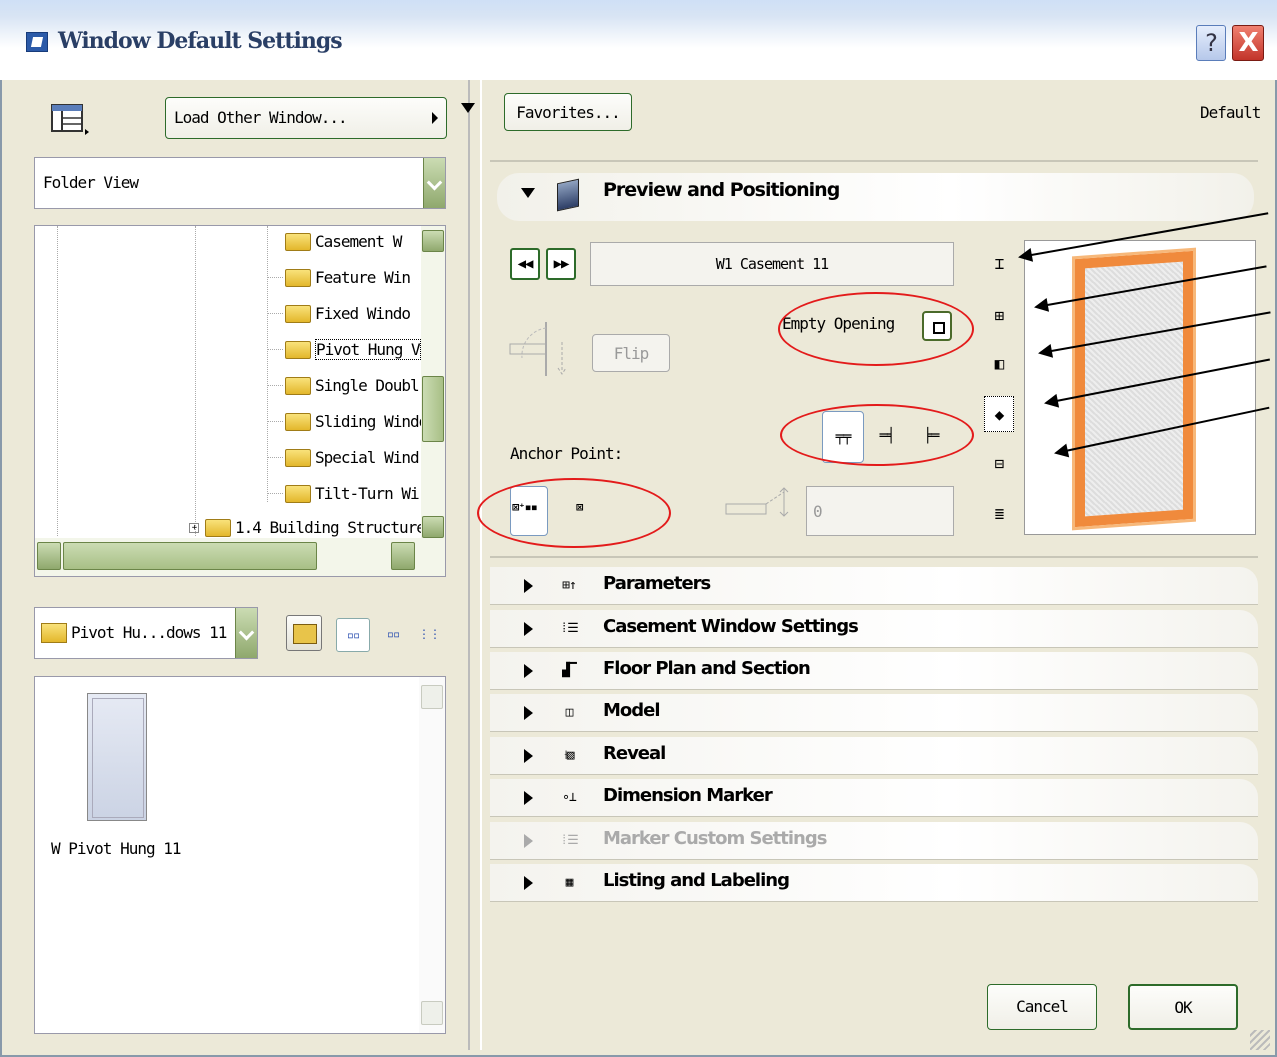 The height and width of the screenshot is (1057, 1277). I want to click on scroll-left-button, so click(49, 556).